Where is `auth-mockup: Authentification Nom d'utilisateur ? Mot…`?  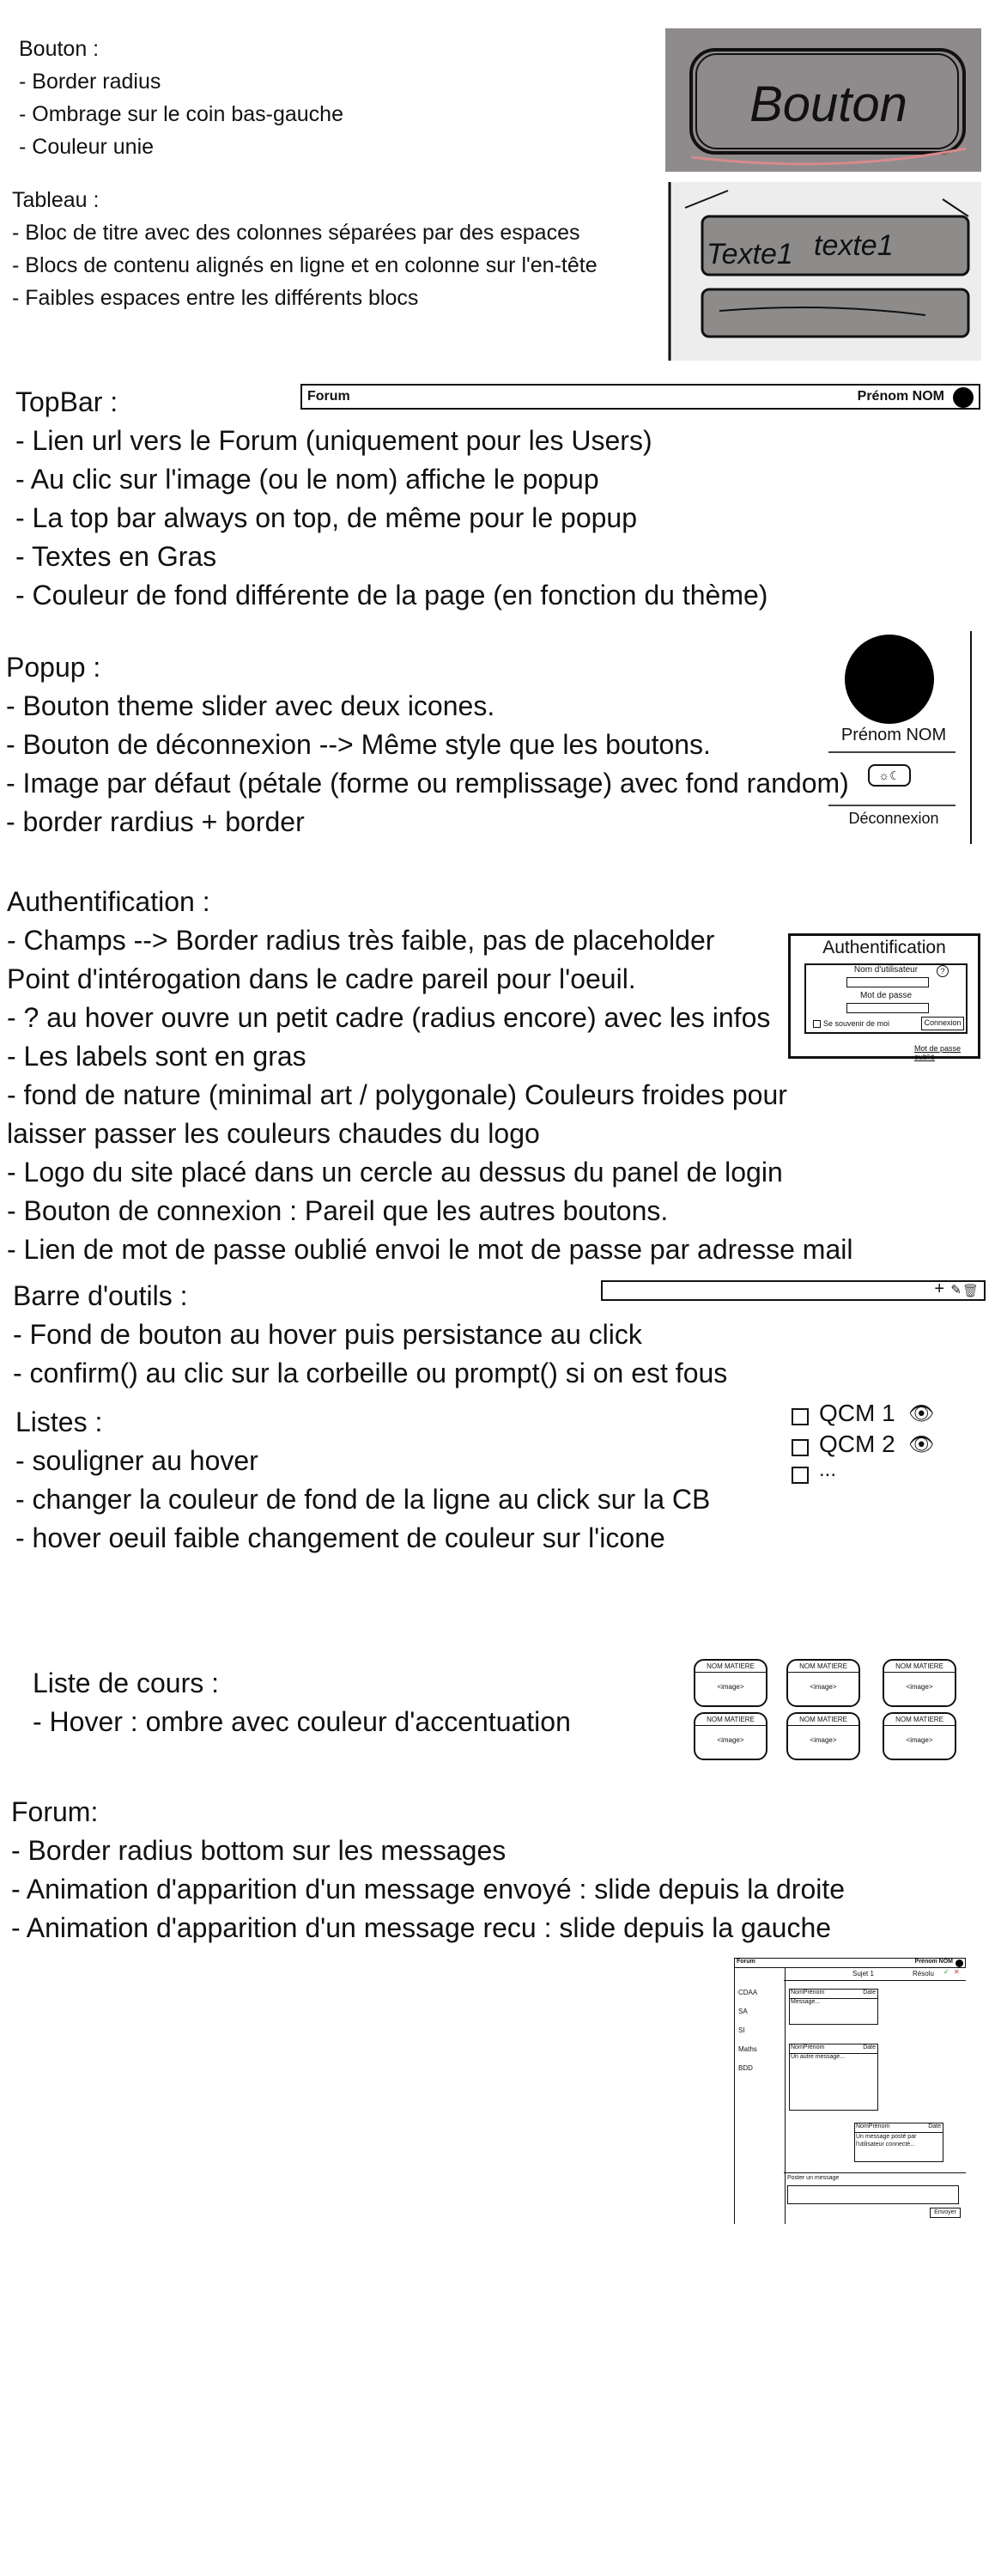 auth-mockup: Authentification Nom d'utilisateur ? Mot… is located at coordinates (884, 997).